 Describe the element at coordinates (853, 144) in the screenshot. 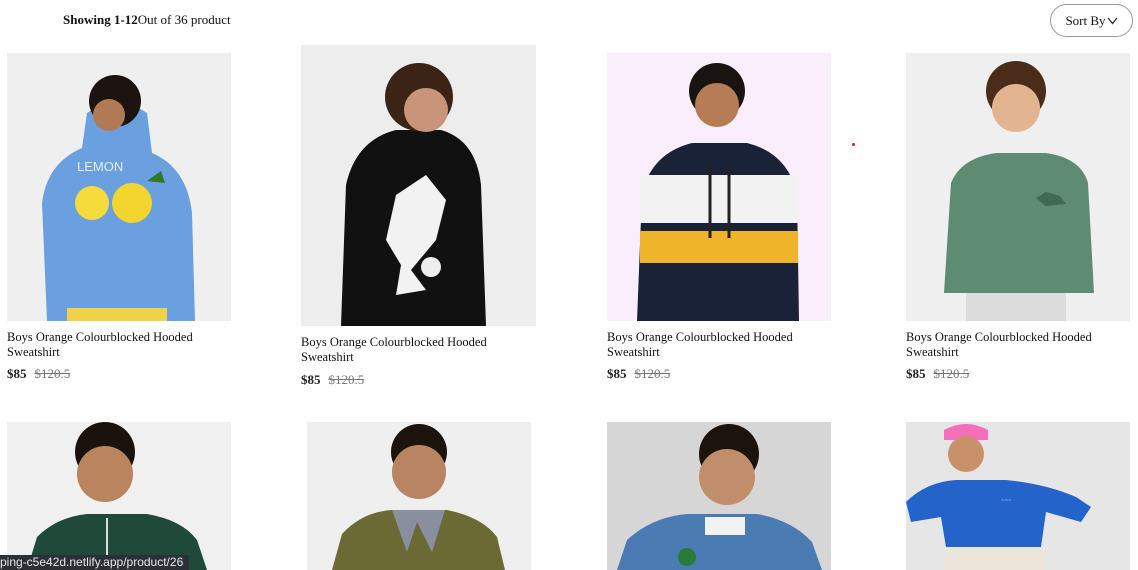

I see `cursor-dot` at that location.